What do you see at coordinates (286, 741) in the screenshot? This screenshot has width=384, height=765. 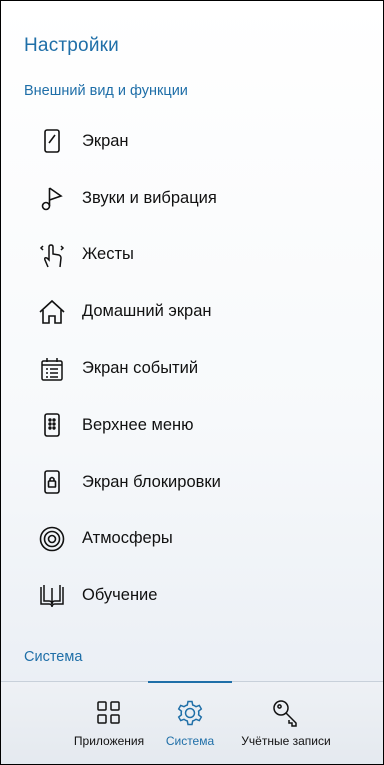 I see `nav-tab-label: Учётные записи` at bounding box center [286, 741].